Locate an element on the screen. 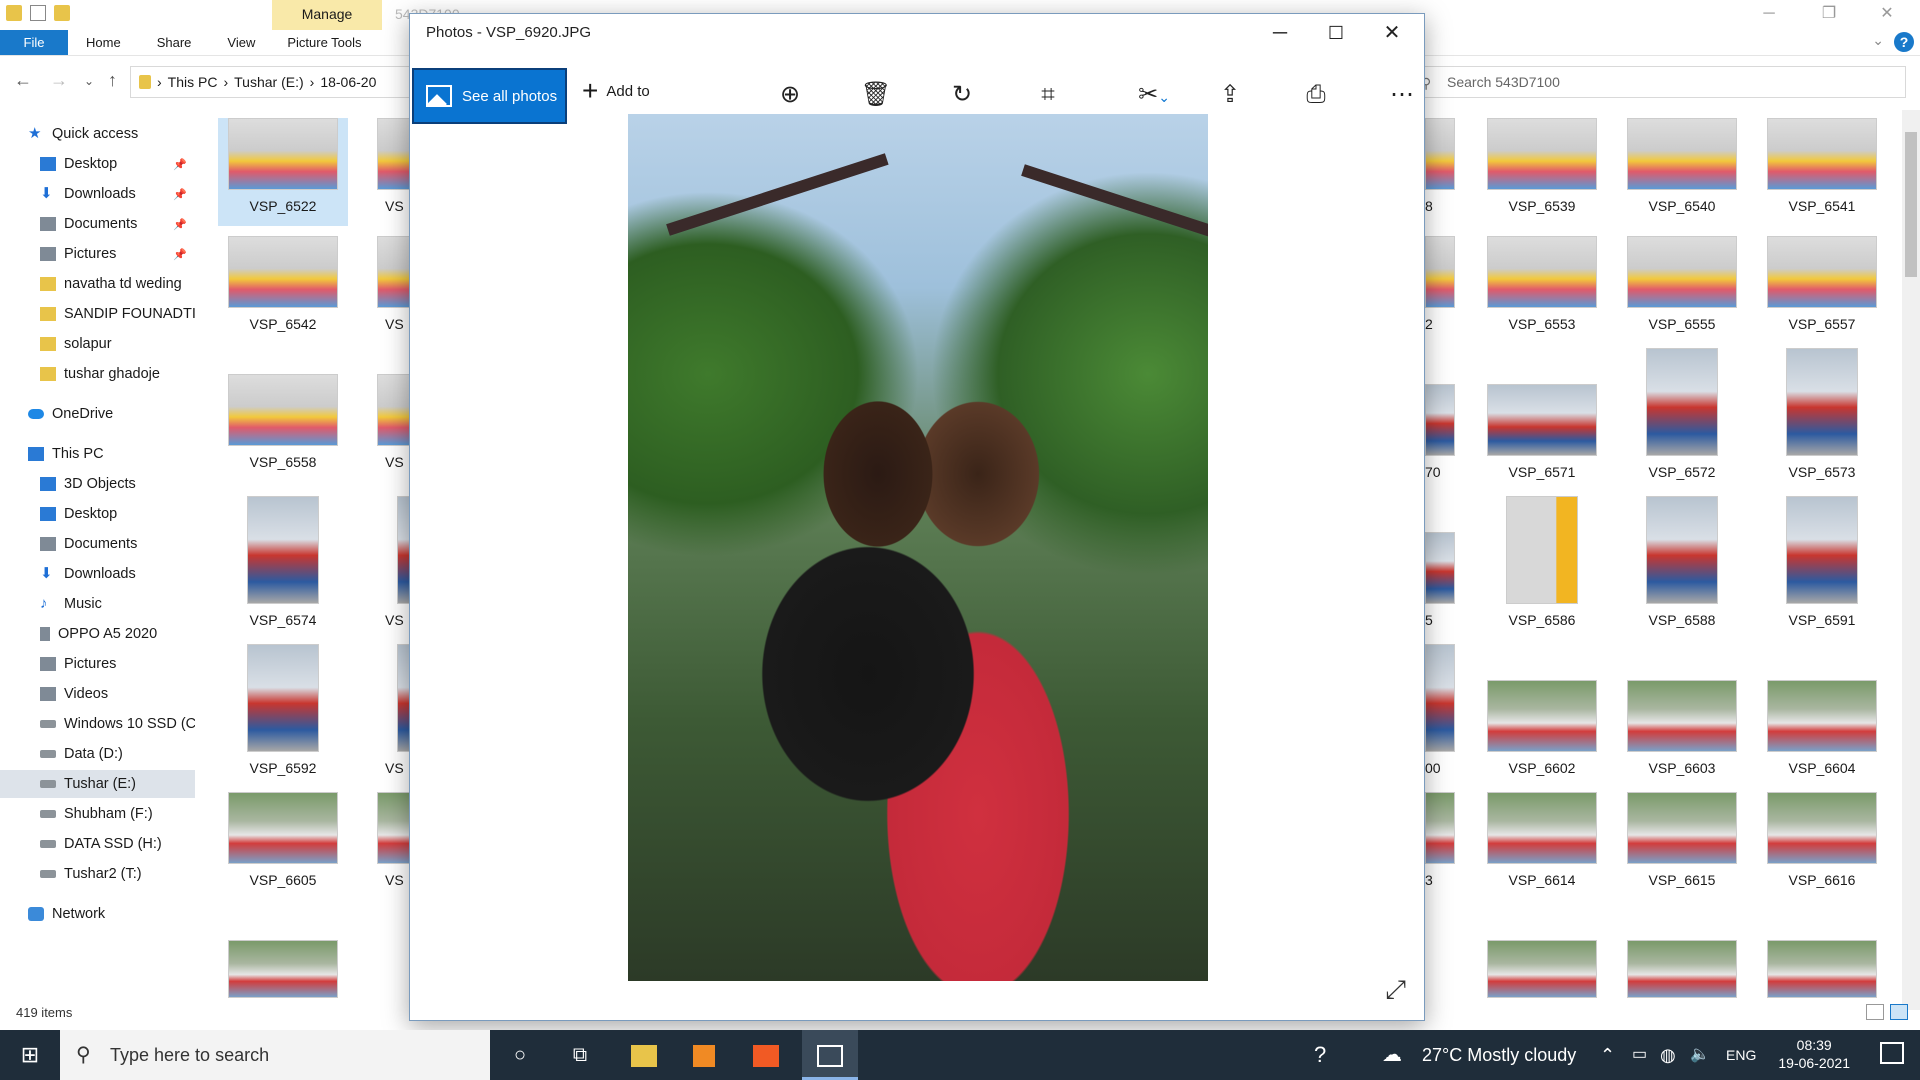 This screenshot has height=1080, width=1920. nav-network: Network is located at coordinates (125, 914).